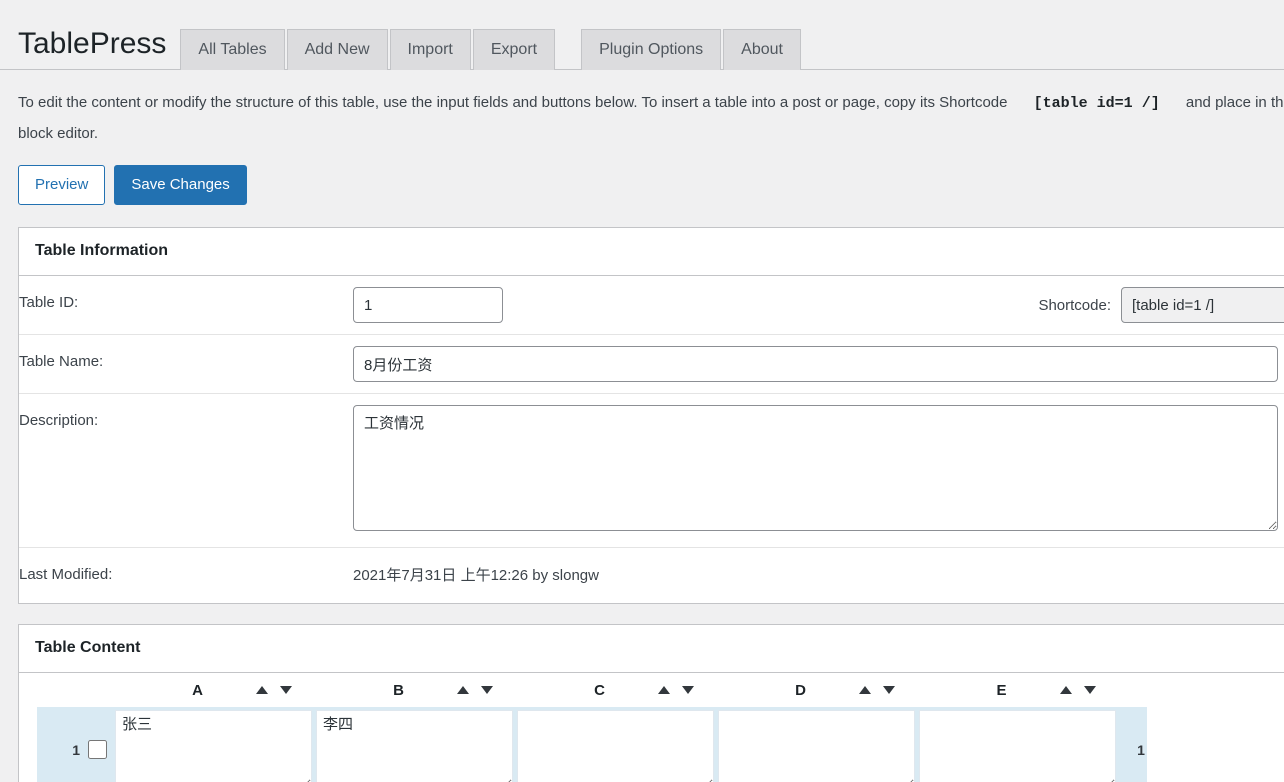  I want to click on cell-b1-wrap: 李四, so click(416, 744).